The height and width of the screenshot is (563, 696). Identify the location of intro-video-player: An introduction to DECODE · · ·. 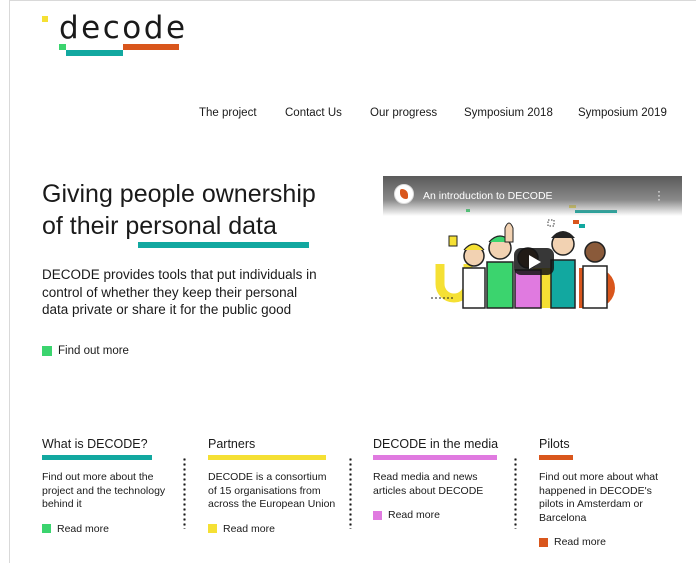
(532, 244).